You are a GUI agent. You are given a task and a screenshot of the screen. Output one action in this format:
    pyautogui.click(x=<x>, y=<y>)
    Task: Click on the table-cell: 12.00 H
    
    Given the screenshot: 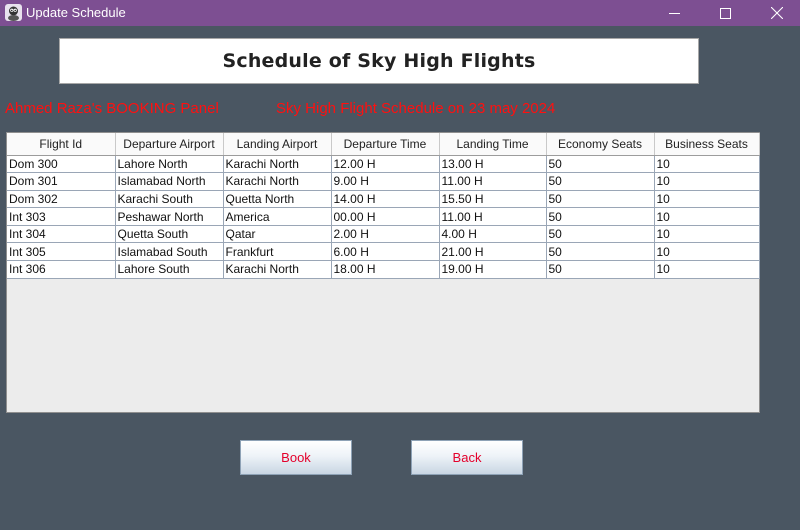 What is the action you would take?
    pyautogui.click(x=385, y=164)
    